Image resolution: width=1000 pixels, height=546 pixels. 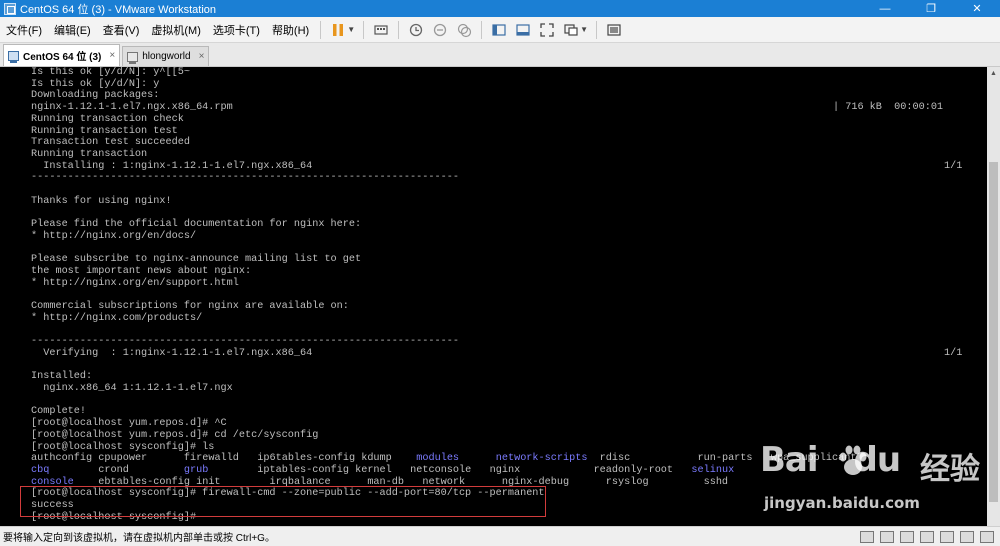 I want to click on menu-view: 查看(V), so click(x=121, y=30).